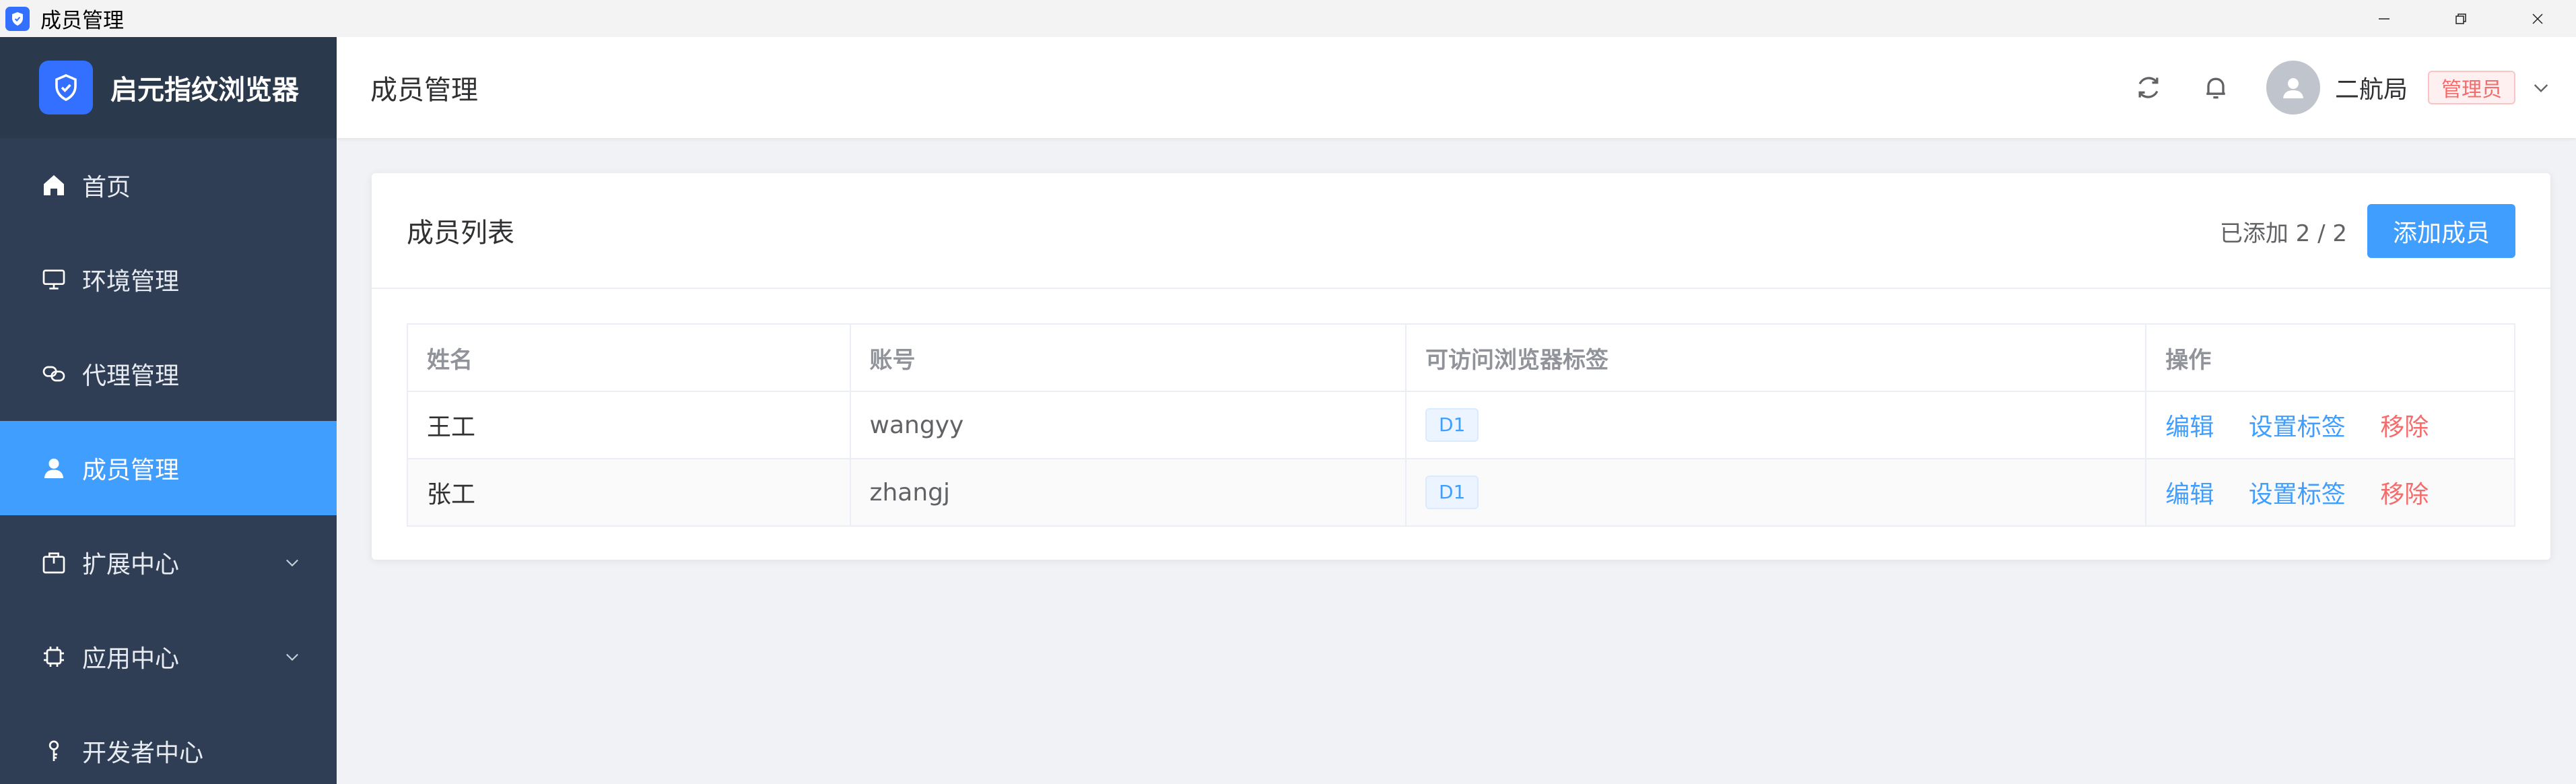  Describe the element at coordinates (1128, 492) in the screenshot. I see `member-account: zhangj` at that location.